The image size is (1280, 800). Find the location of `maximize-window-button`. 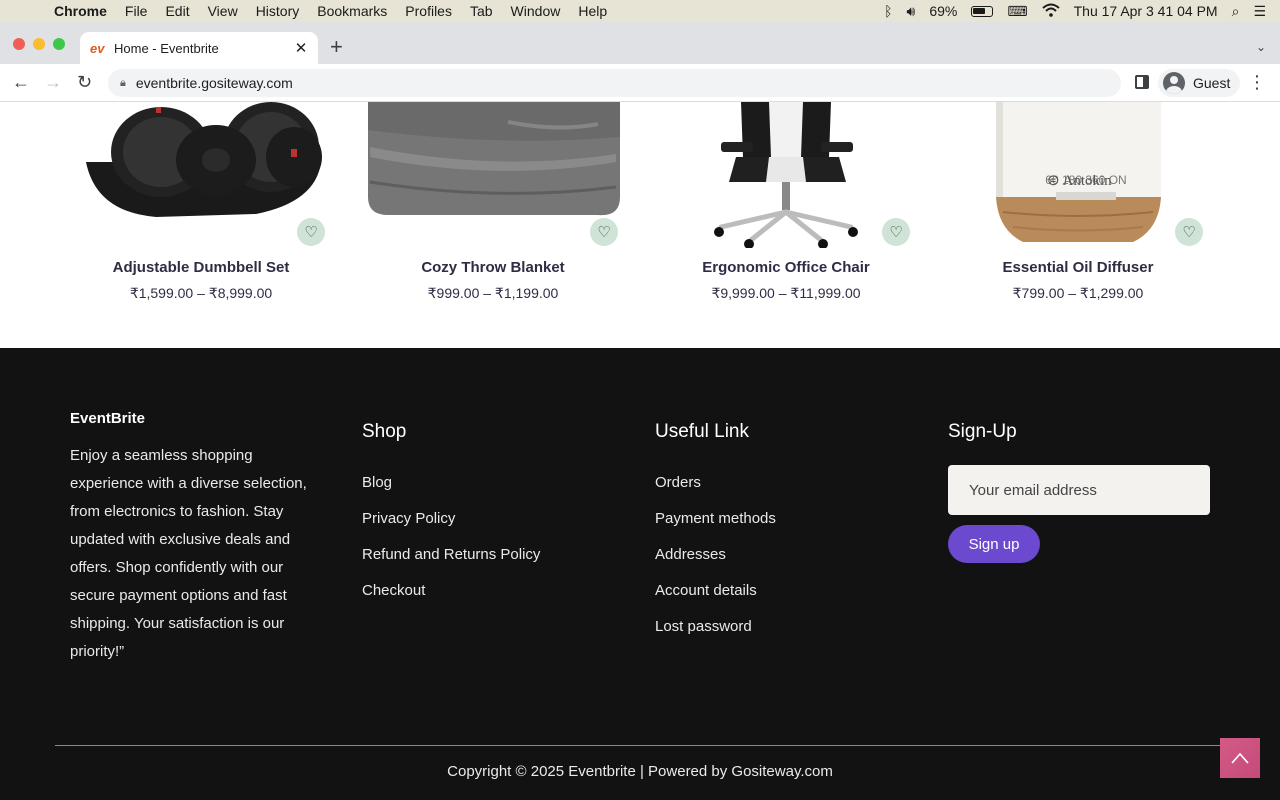

maximize-window-button is located at coordinates (59, 44).